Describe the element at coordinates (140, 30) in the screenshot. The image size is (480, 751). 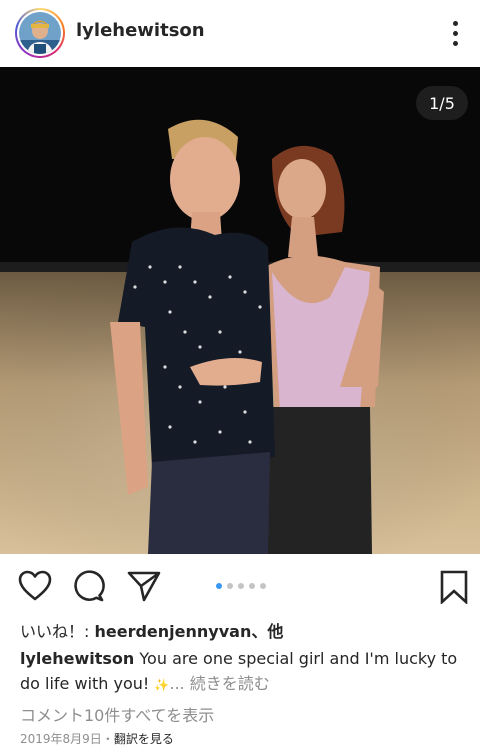
I see `post-username: lylehewitson` at that location.